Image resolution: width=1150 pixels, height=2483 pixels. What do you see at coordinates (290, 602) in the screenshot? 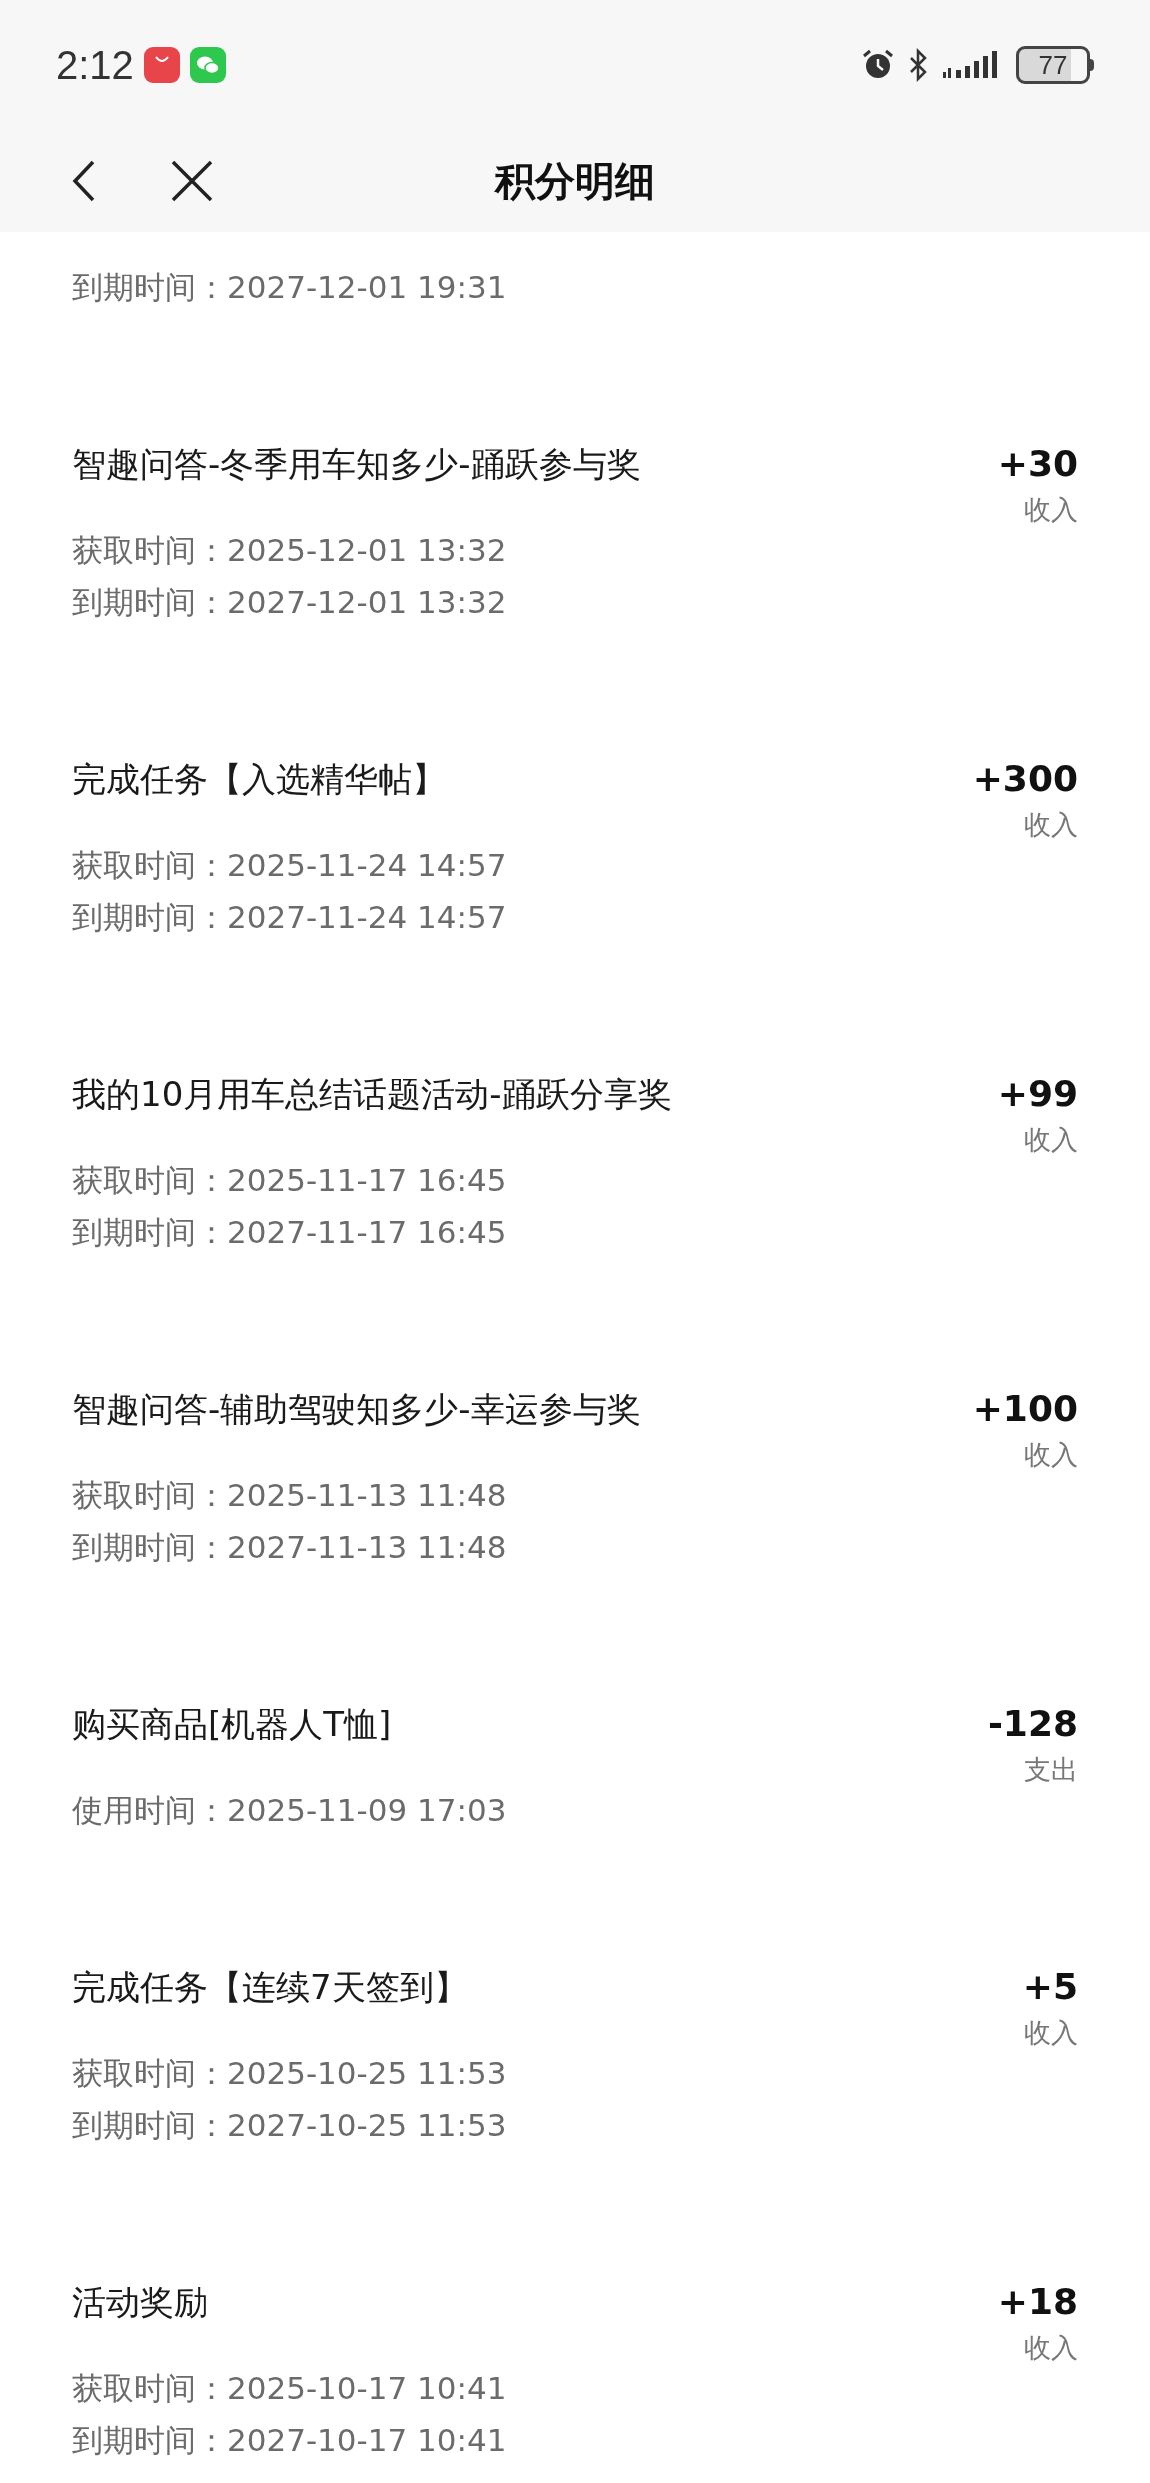
I see `record-time: 到期时间：2027-12-01 13:32` at bounding box center [290, 602].